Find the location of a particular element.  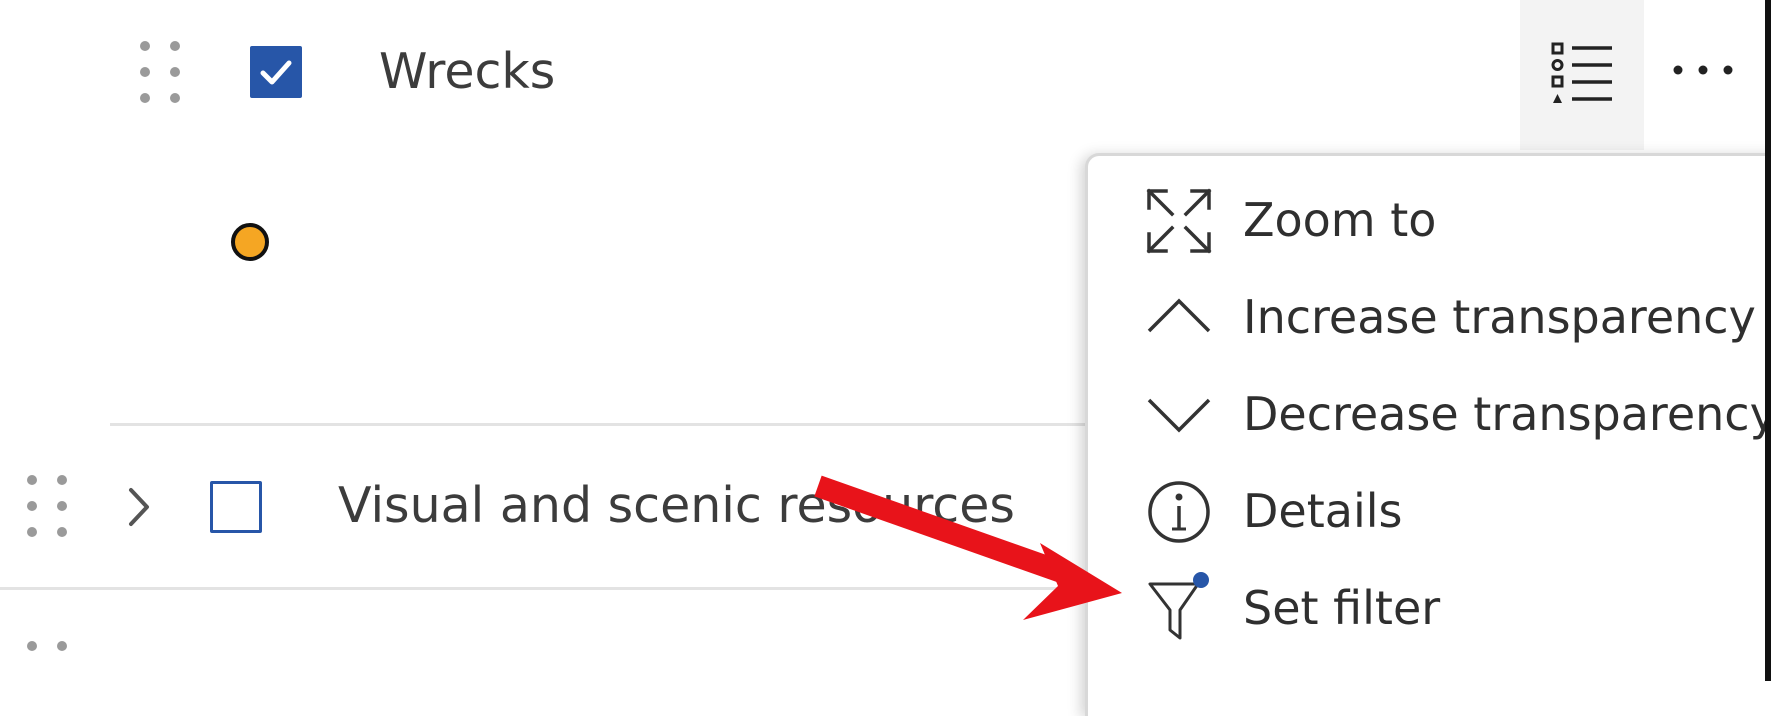

filter-active-dot is located at coordinates (1201, 580).